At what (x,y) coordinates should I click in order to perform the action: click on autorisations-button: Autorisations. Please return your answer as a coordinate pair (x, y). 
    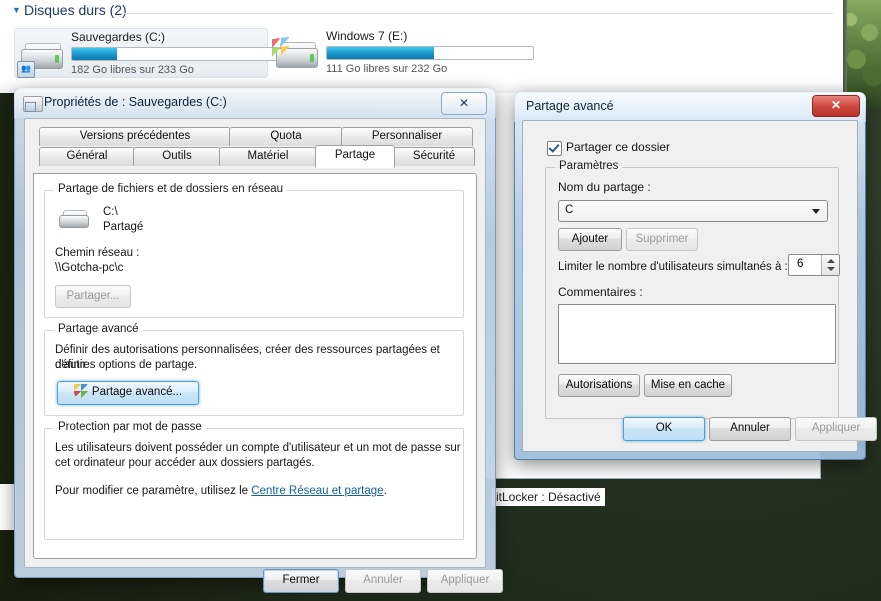
    Looking at the image, I should click on (599, 385).